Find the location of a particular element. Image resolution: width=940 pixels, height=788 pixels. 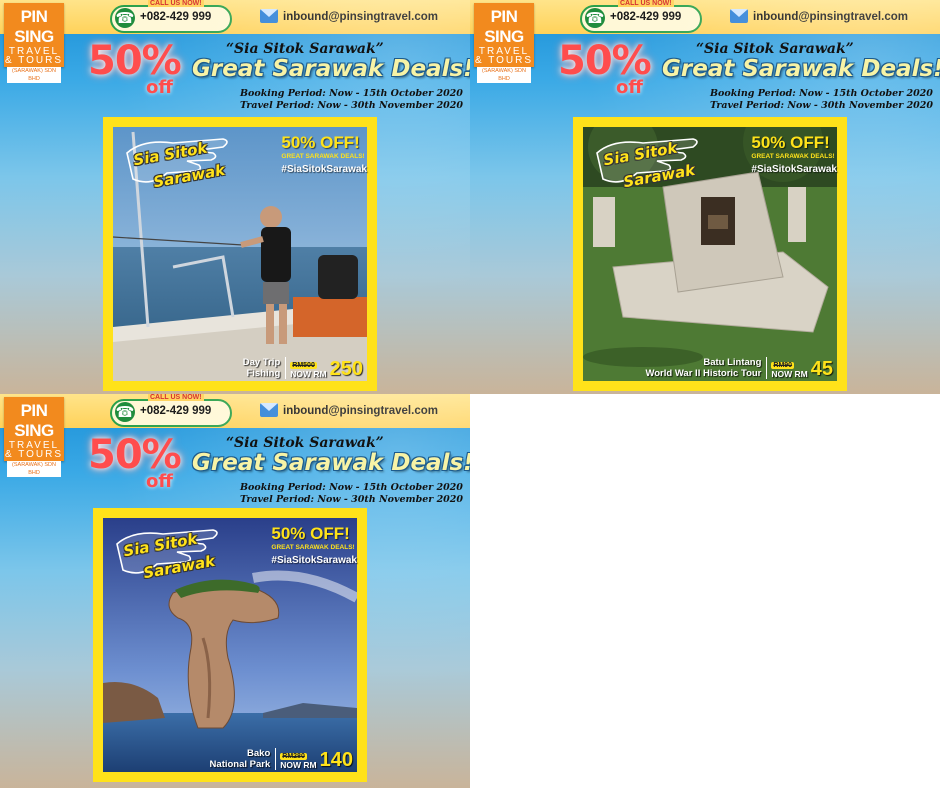

old-price: RM280 is located at coordinates (293, 756).